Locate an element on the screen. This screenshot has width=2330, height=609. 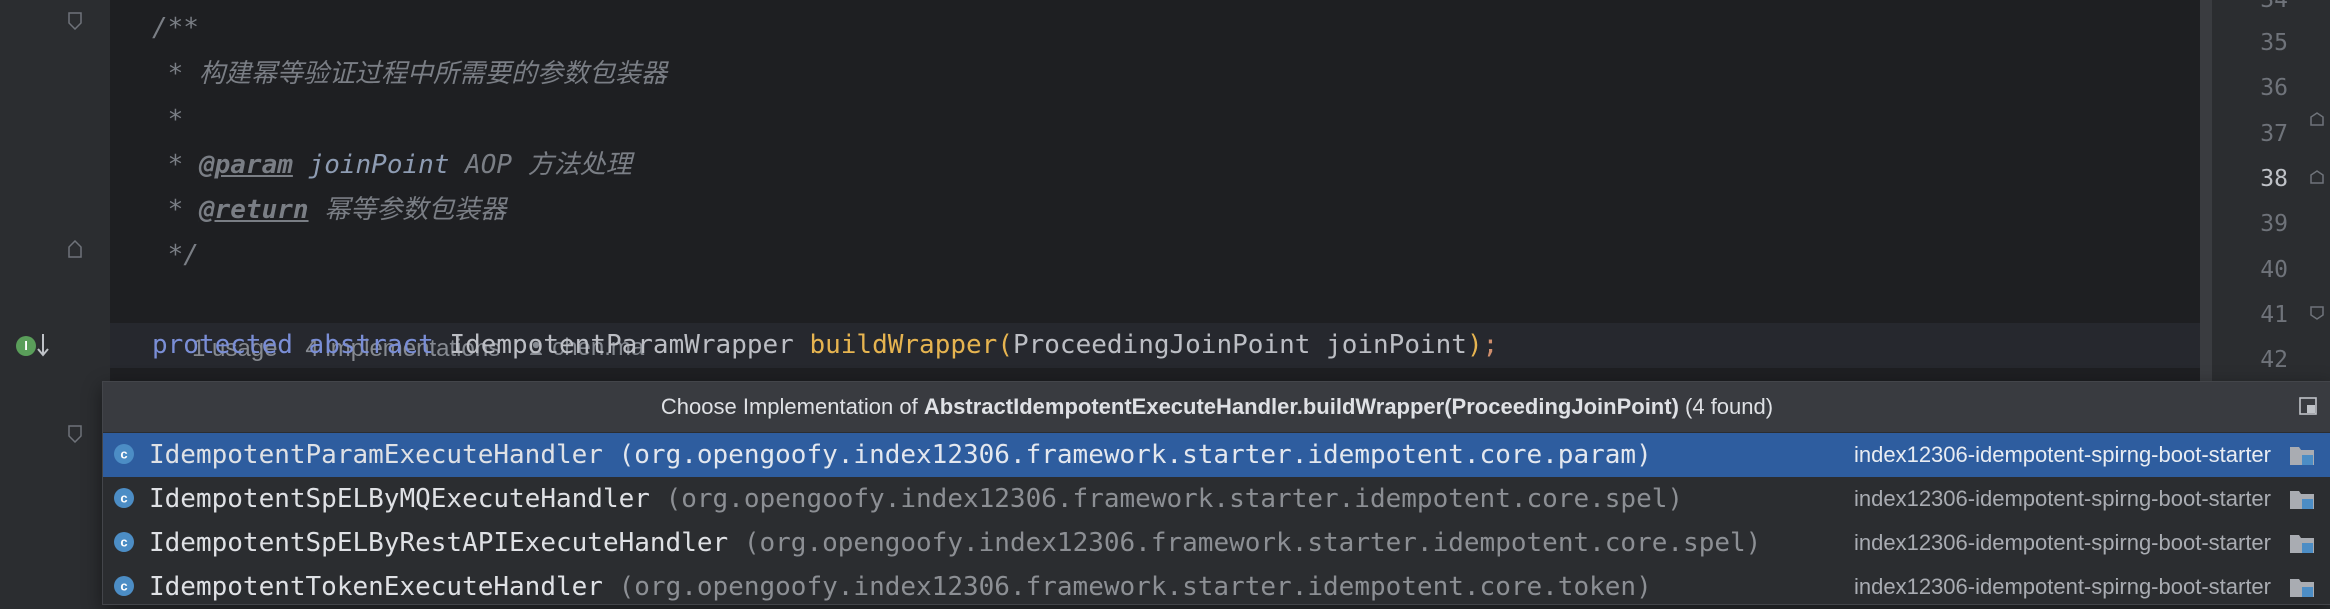
param-type: ProceedingJoinPoint is located at coordinates (1161, 345).